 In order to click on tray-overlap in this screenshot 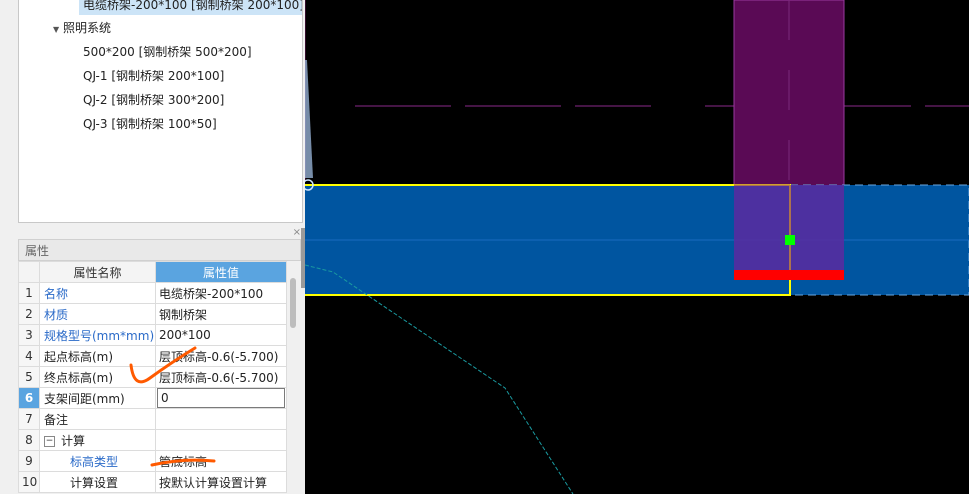, I will do `click(789, 227)`.